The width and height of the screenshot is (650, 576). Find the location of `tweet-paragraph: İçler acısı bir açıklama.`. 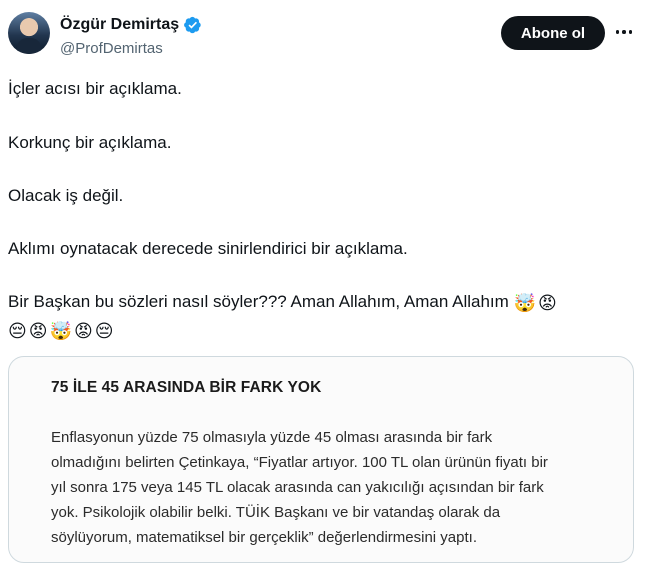

tweet-paragraph: İçler acısı bir açıklama. is located at coordinates (95, 88).